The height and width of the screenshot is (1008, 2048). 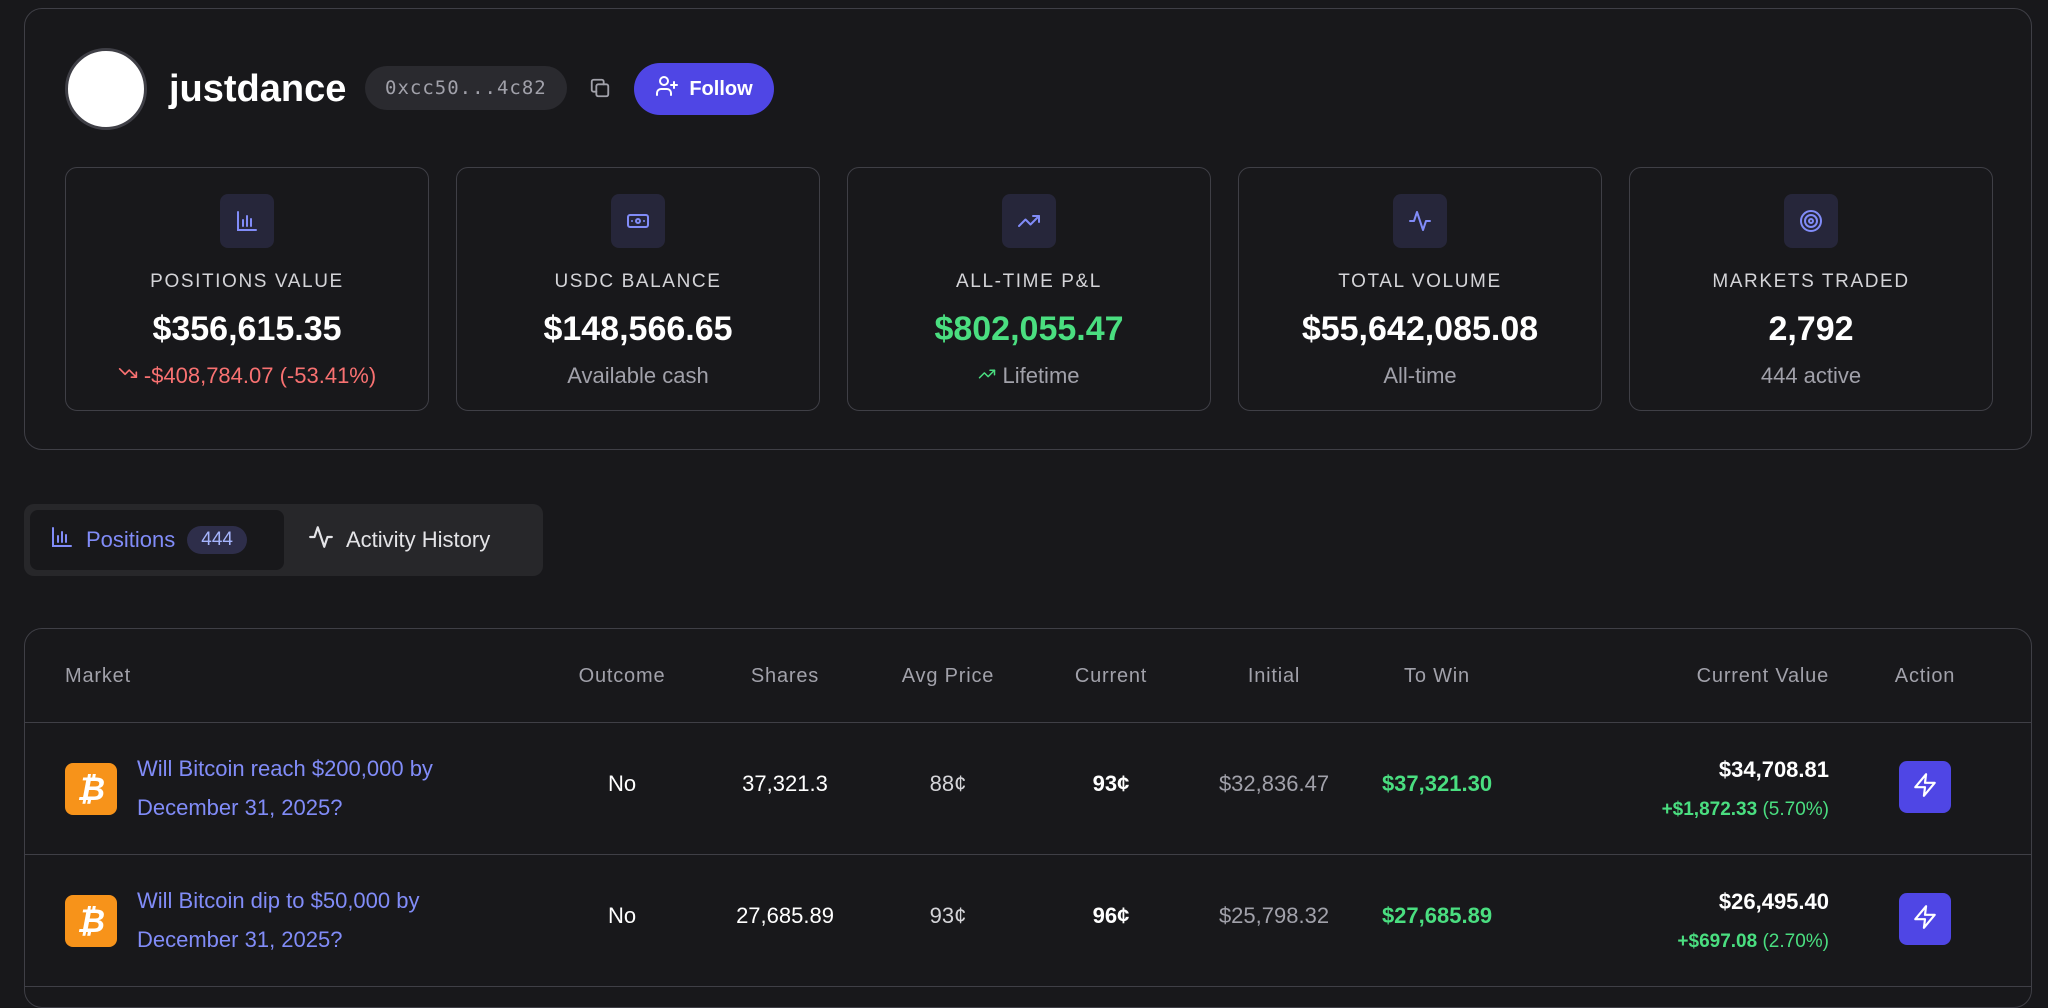 I want to click on stat-sub: -$408,784.07 (-53.41%), so click(x=247, y=376).